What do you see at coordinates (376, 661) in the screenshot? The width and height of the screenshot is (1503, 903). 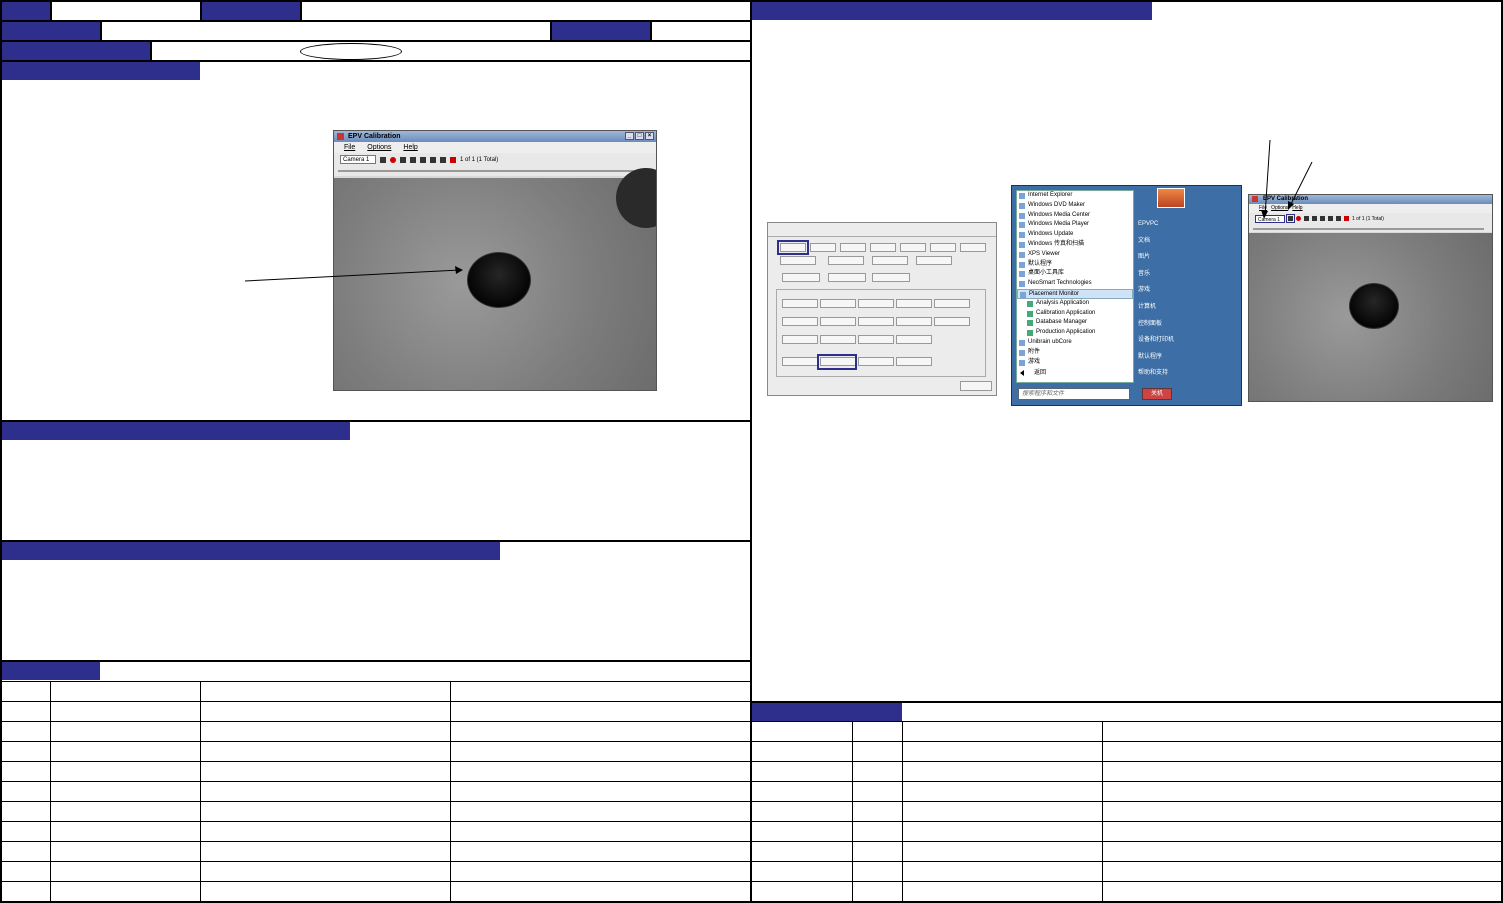 I see `section-rule` at bounding box center [376, 661].